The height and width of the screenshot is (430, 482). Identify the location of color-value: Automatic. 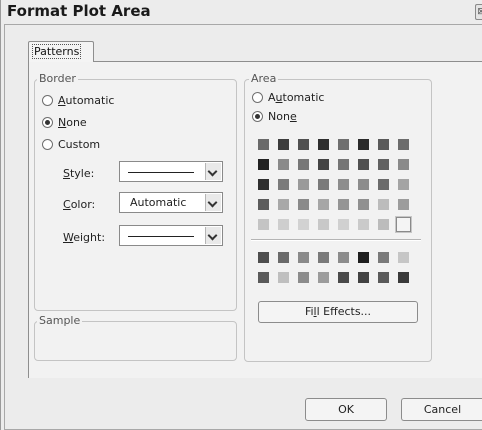
(158, 202).